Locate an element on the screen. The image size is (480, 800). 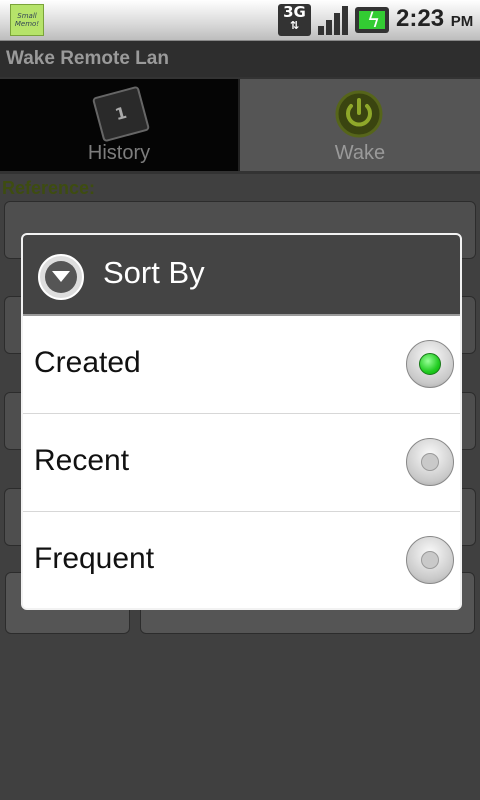
notification-app-label: Small Memo! is located at coordinates (27, 20).